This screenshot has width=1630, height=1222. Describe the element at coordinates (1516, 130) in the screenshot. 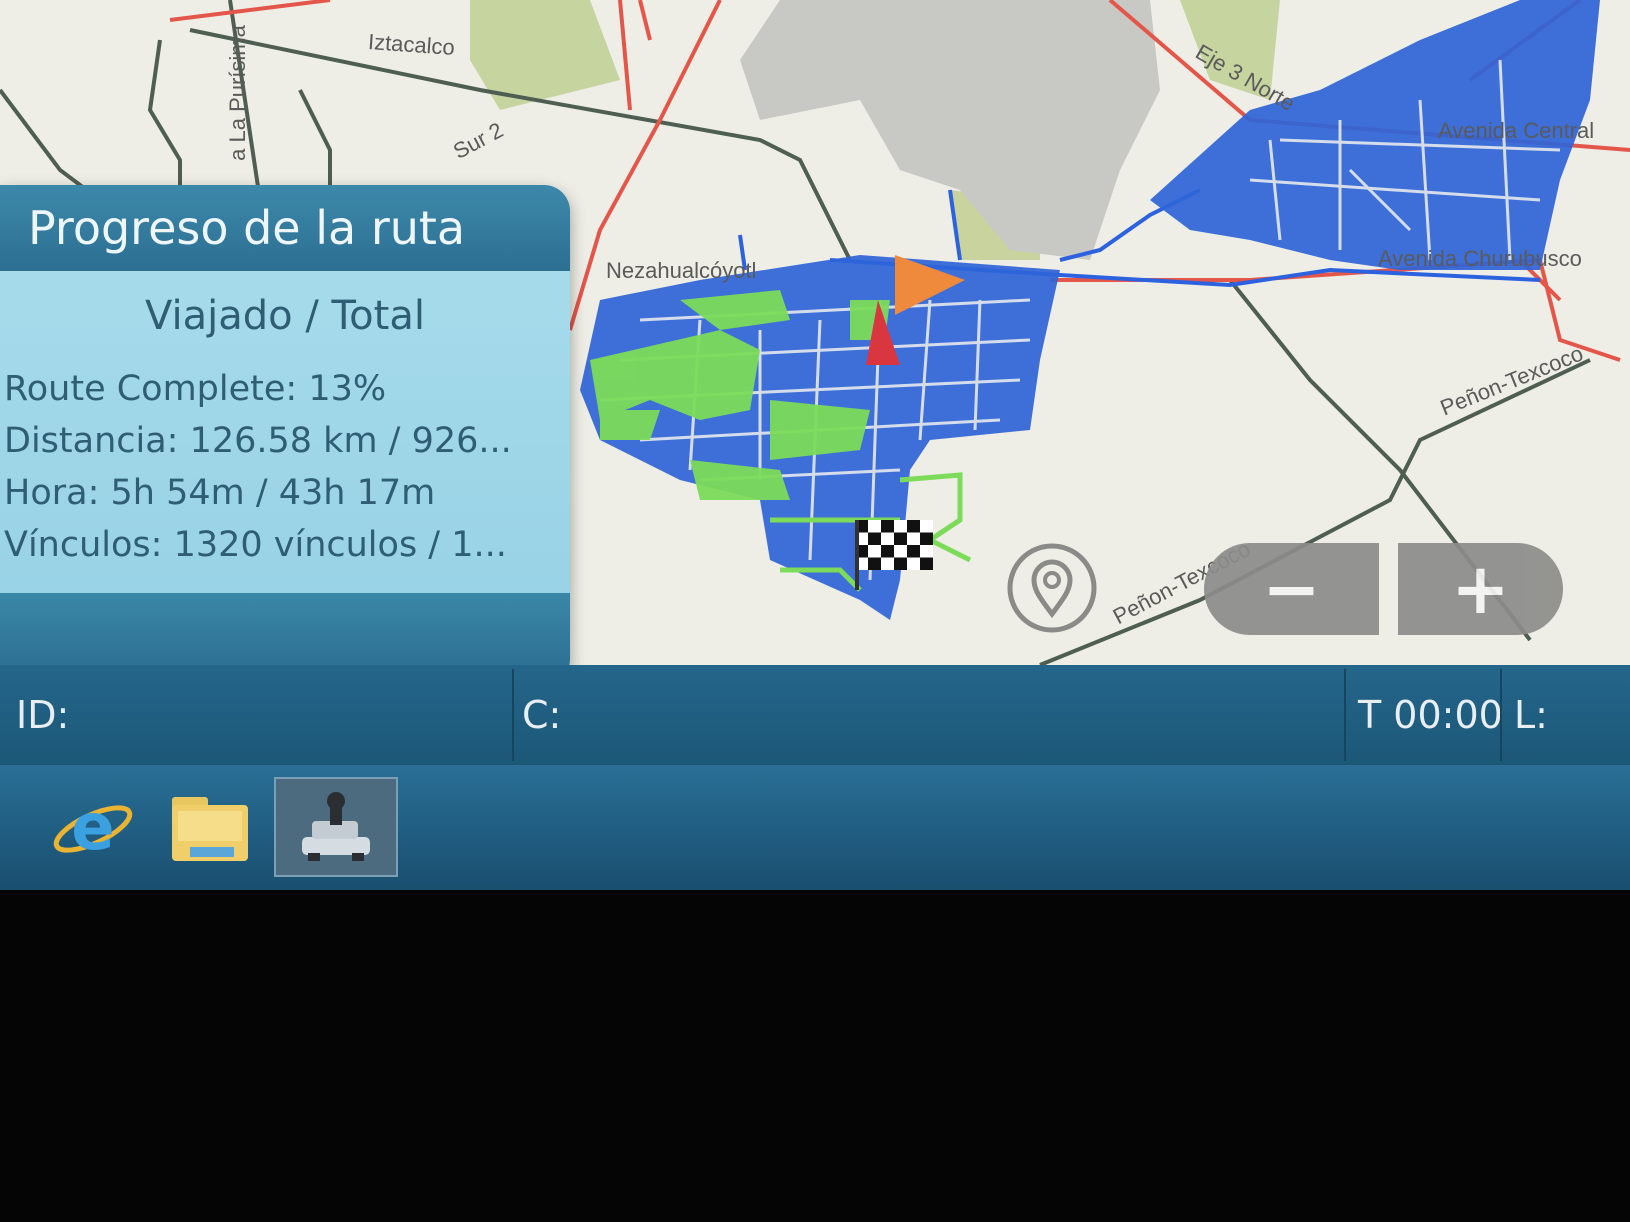

I see `map-label-avenida-central: Avenida Central` at that location.